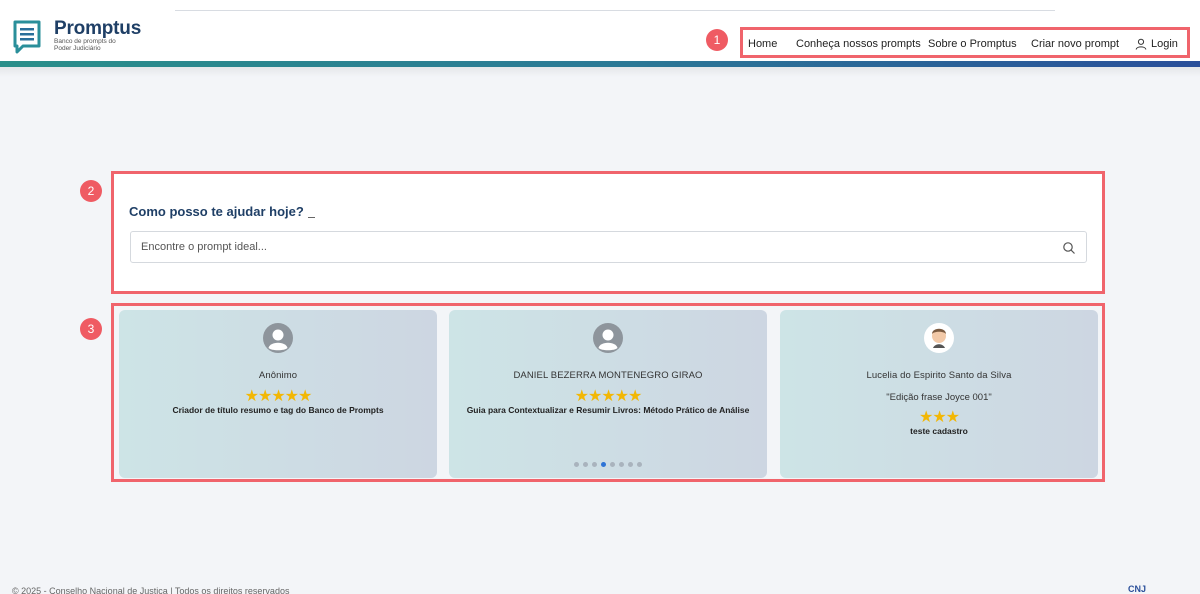 The image size is (1200, 594). I want to click on nav-home: Home, so click(762, 44).